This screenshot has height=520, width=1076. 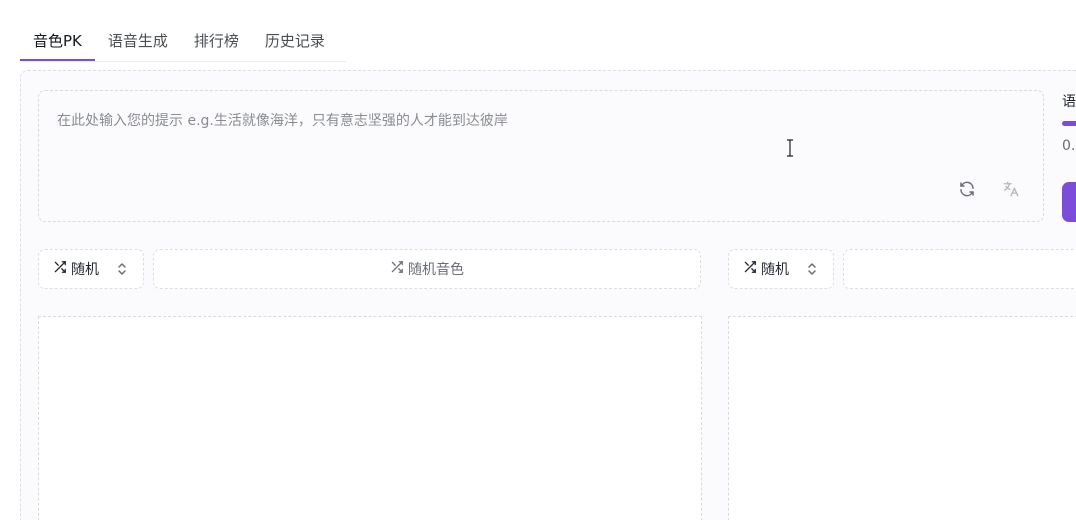 I want to click on tab-history: 历史记录, so click(x=295, y=41).